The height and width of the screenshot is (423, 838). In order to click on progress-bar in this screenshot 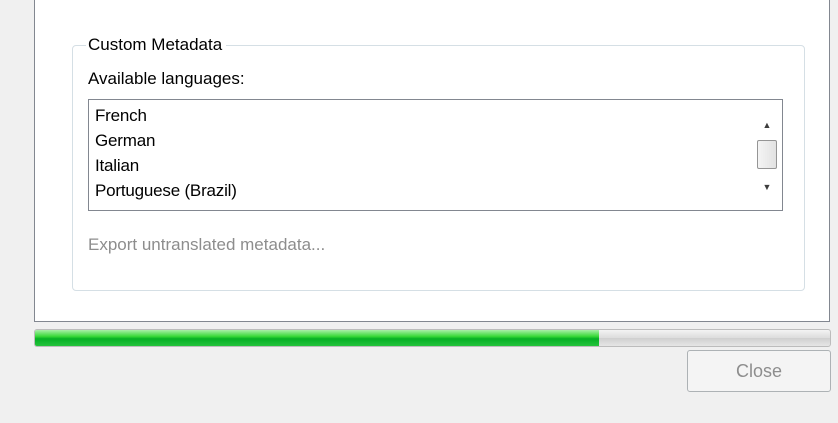, I will do `click(432, 338)`.